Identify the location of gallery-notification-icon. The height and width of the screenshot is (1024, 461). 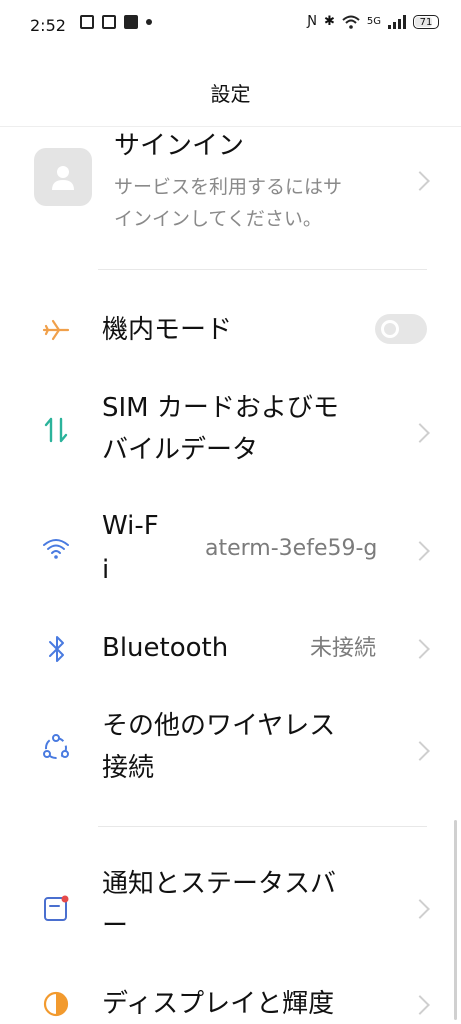
(87, 22).